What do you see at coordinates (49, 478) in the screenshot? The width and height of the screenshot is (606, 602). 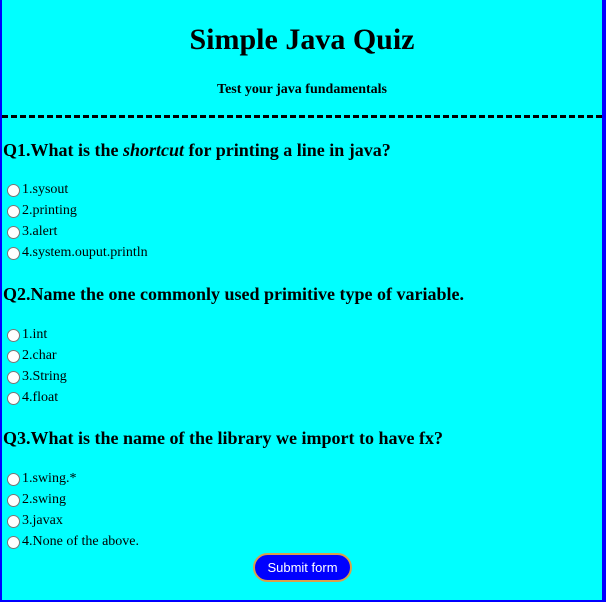 I see `option-label: 1.swing.*` at bounding box center [49, 478].